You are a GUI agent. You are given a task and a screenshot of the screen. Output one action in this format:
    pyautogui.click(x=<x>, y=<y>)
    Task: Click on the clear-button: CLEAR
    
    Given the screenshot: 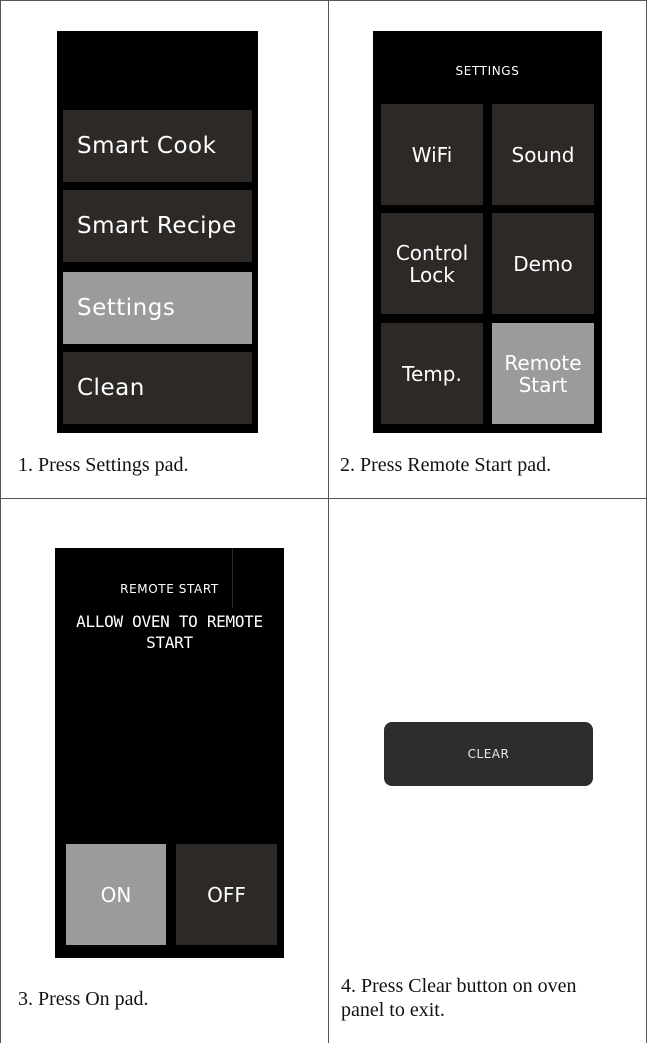 What is the action you would take?
    pyautogui.click(x=488, y=754)
    